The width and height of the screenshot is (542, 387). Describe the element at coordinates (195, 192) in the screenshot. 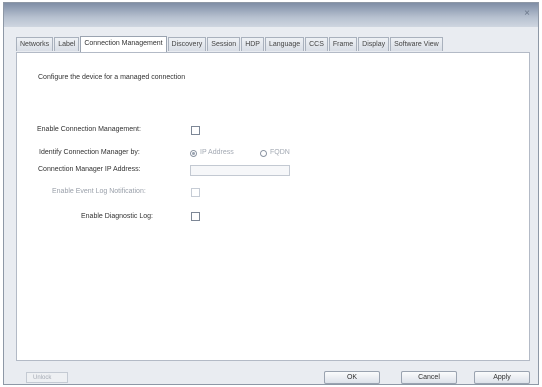

I see `event-log-checkbox` at that location.